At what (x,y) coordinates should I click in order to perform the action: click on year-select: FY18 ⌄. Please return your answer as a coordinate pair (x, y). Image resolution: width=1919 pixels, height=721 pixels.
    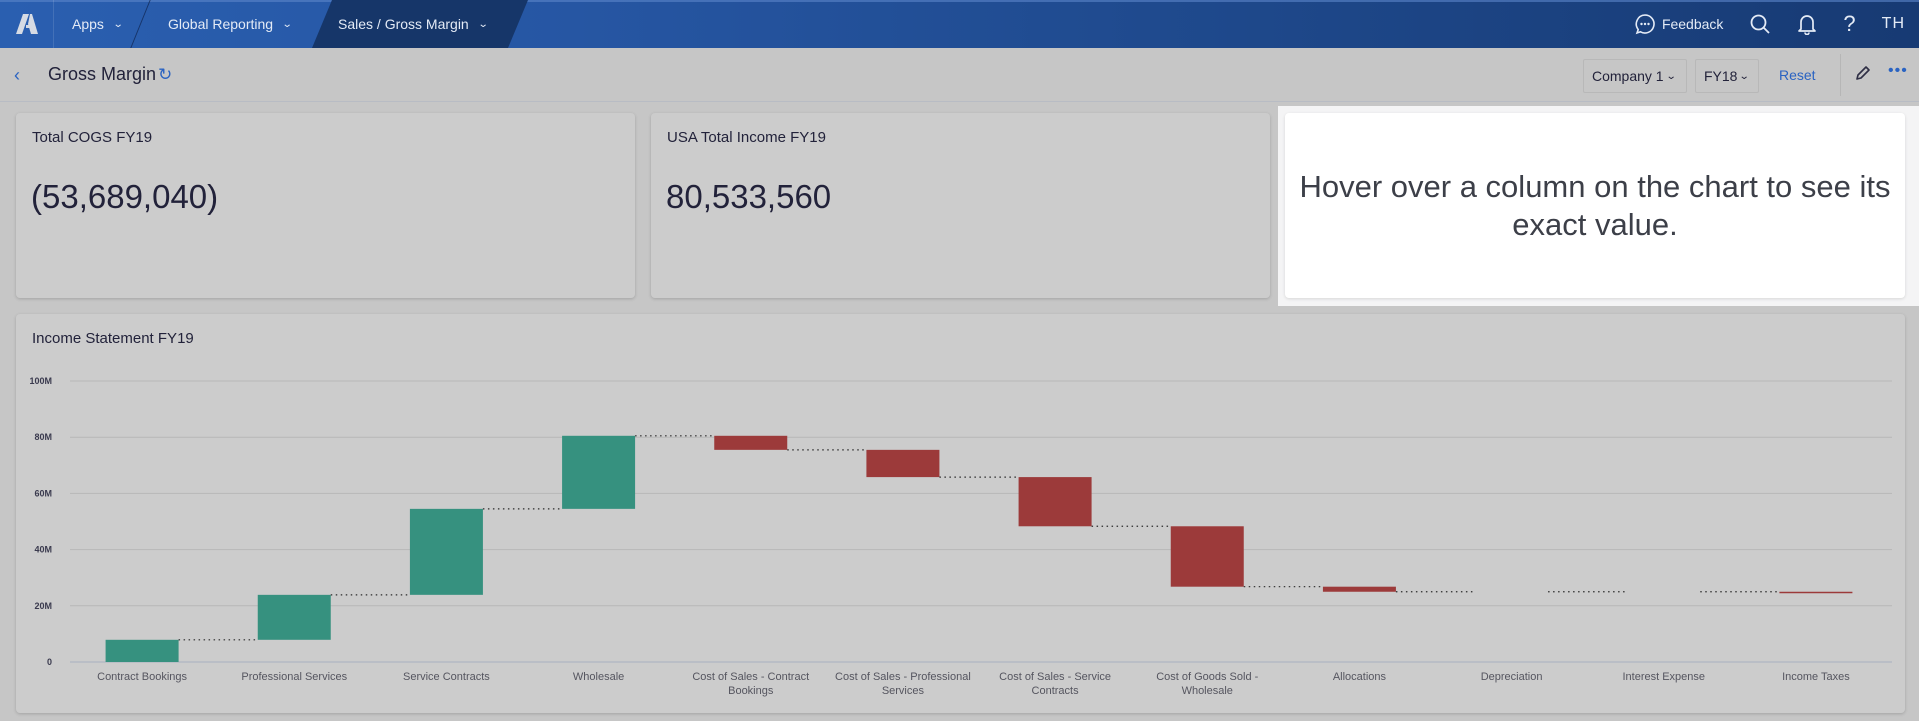
    Looking at the image, I should click on (1727, 76).